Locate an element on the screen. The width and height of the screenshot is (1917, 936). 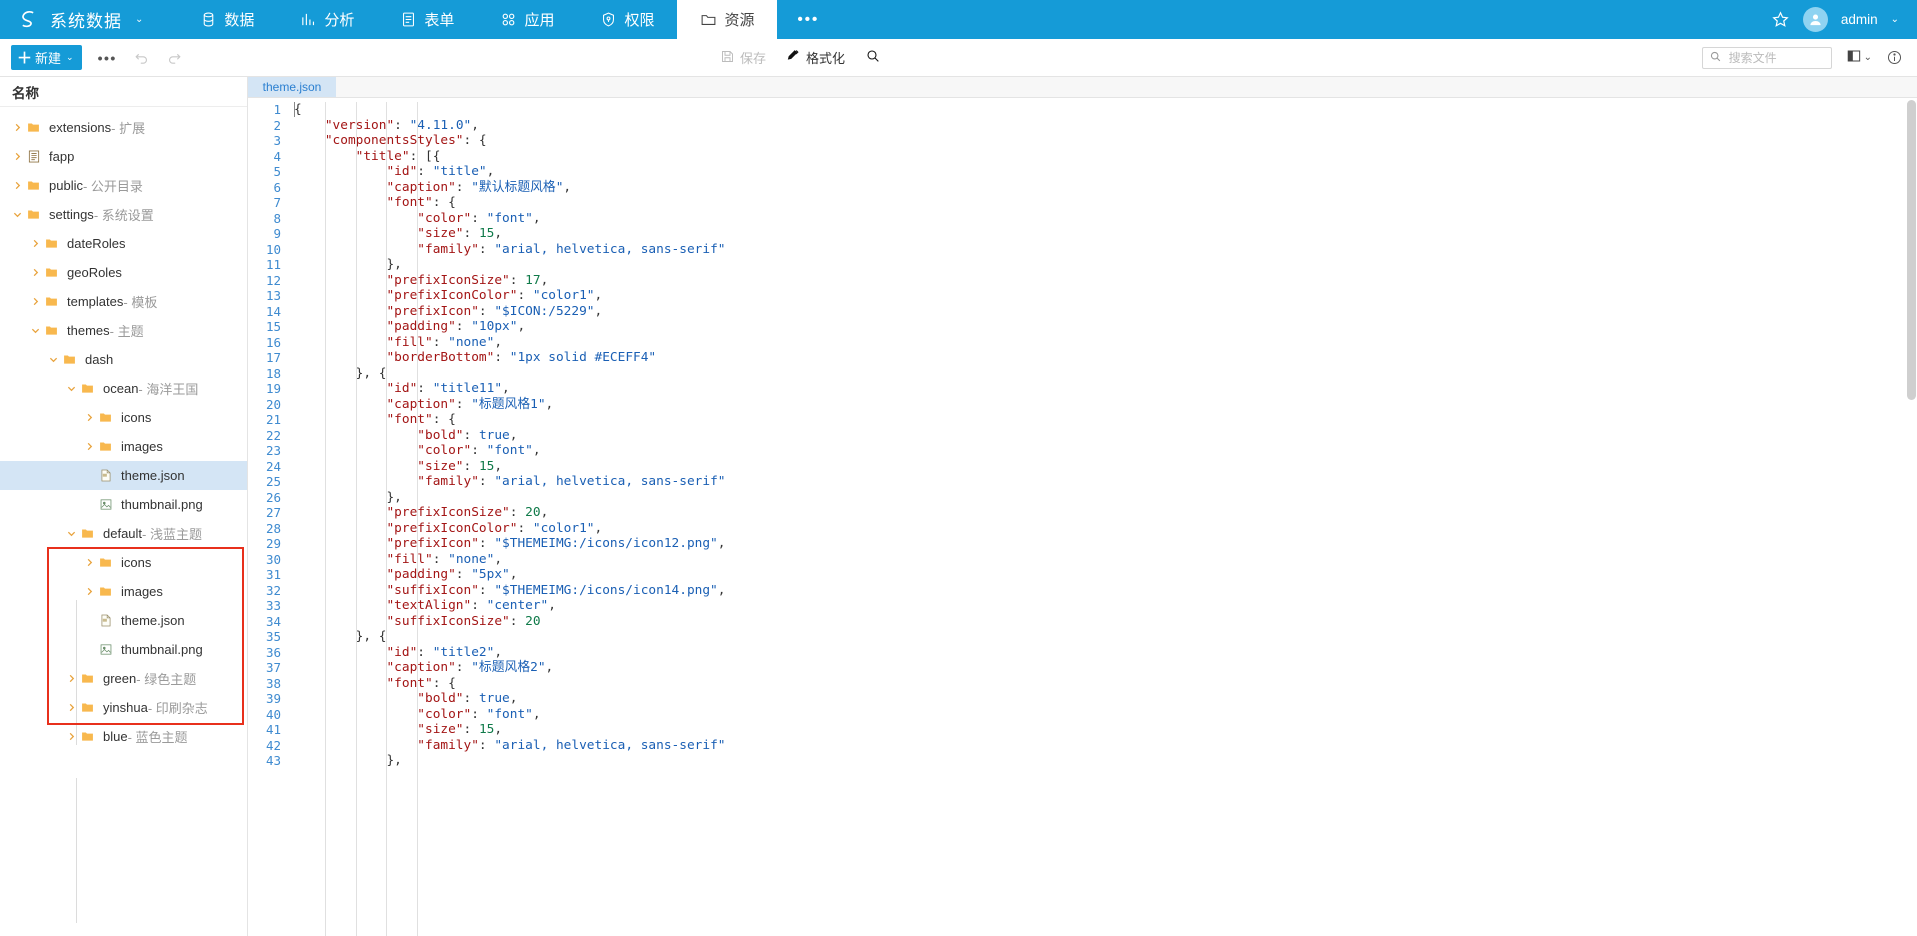
undo-icon is located at coordinates (141, 57).